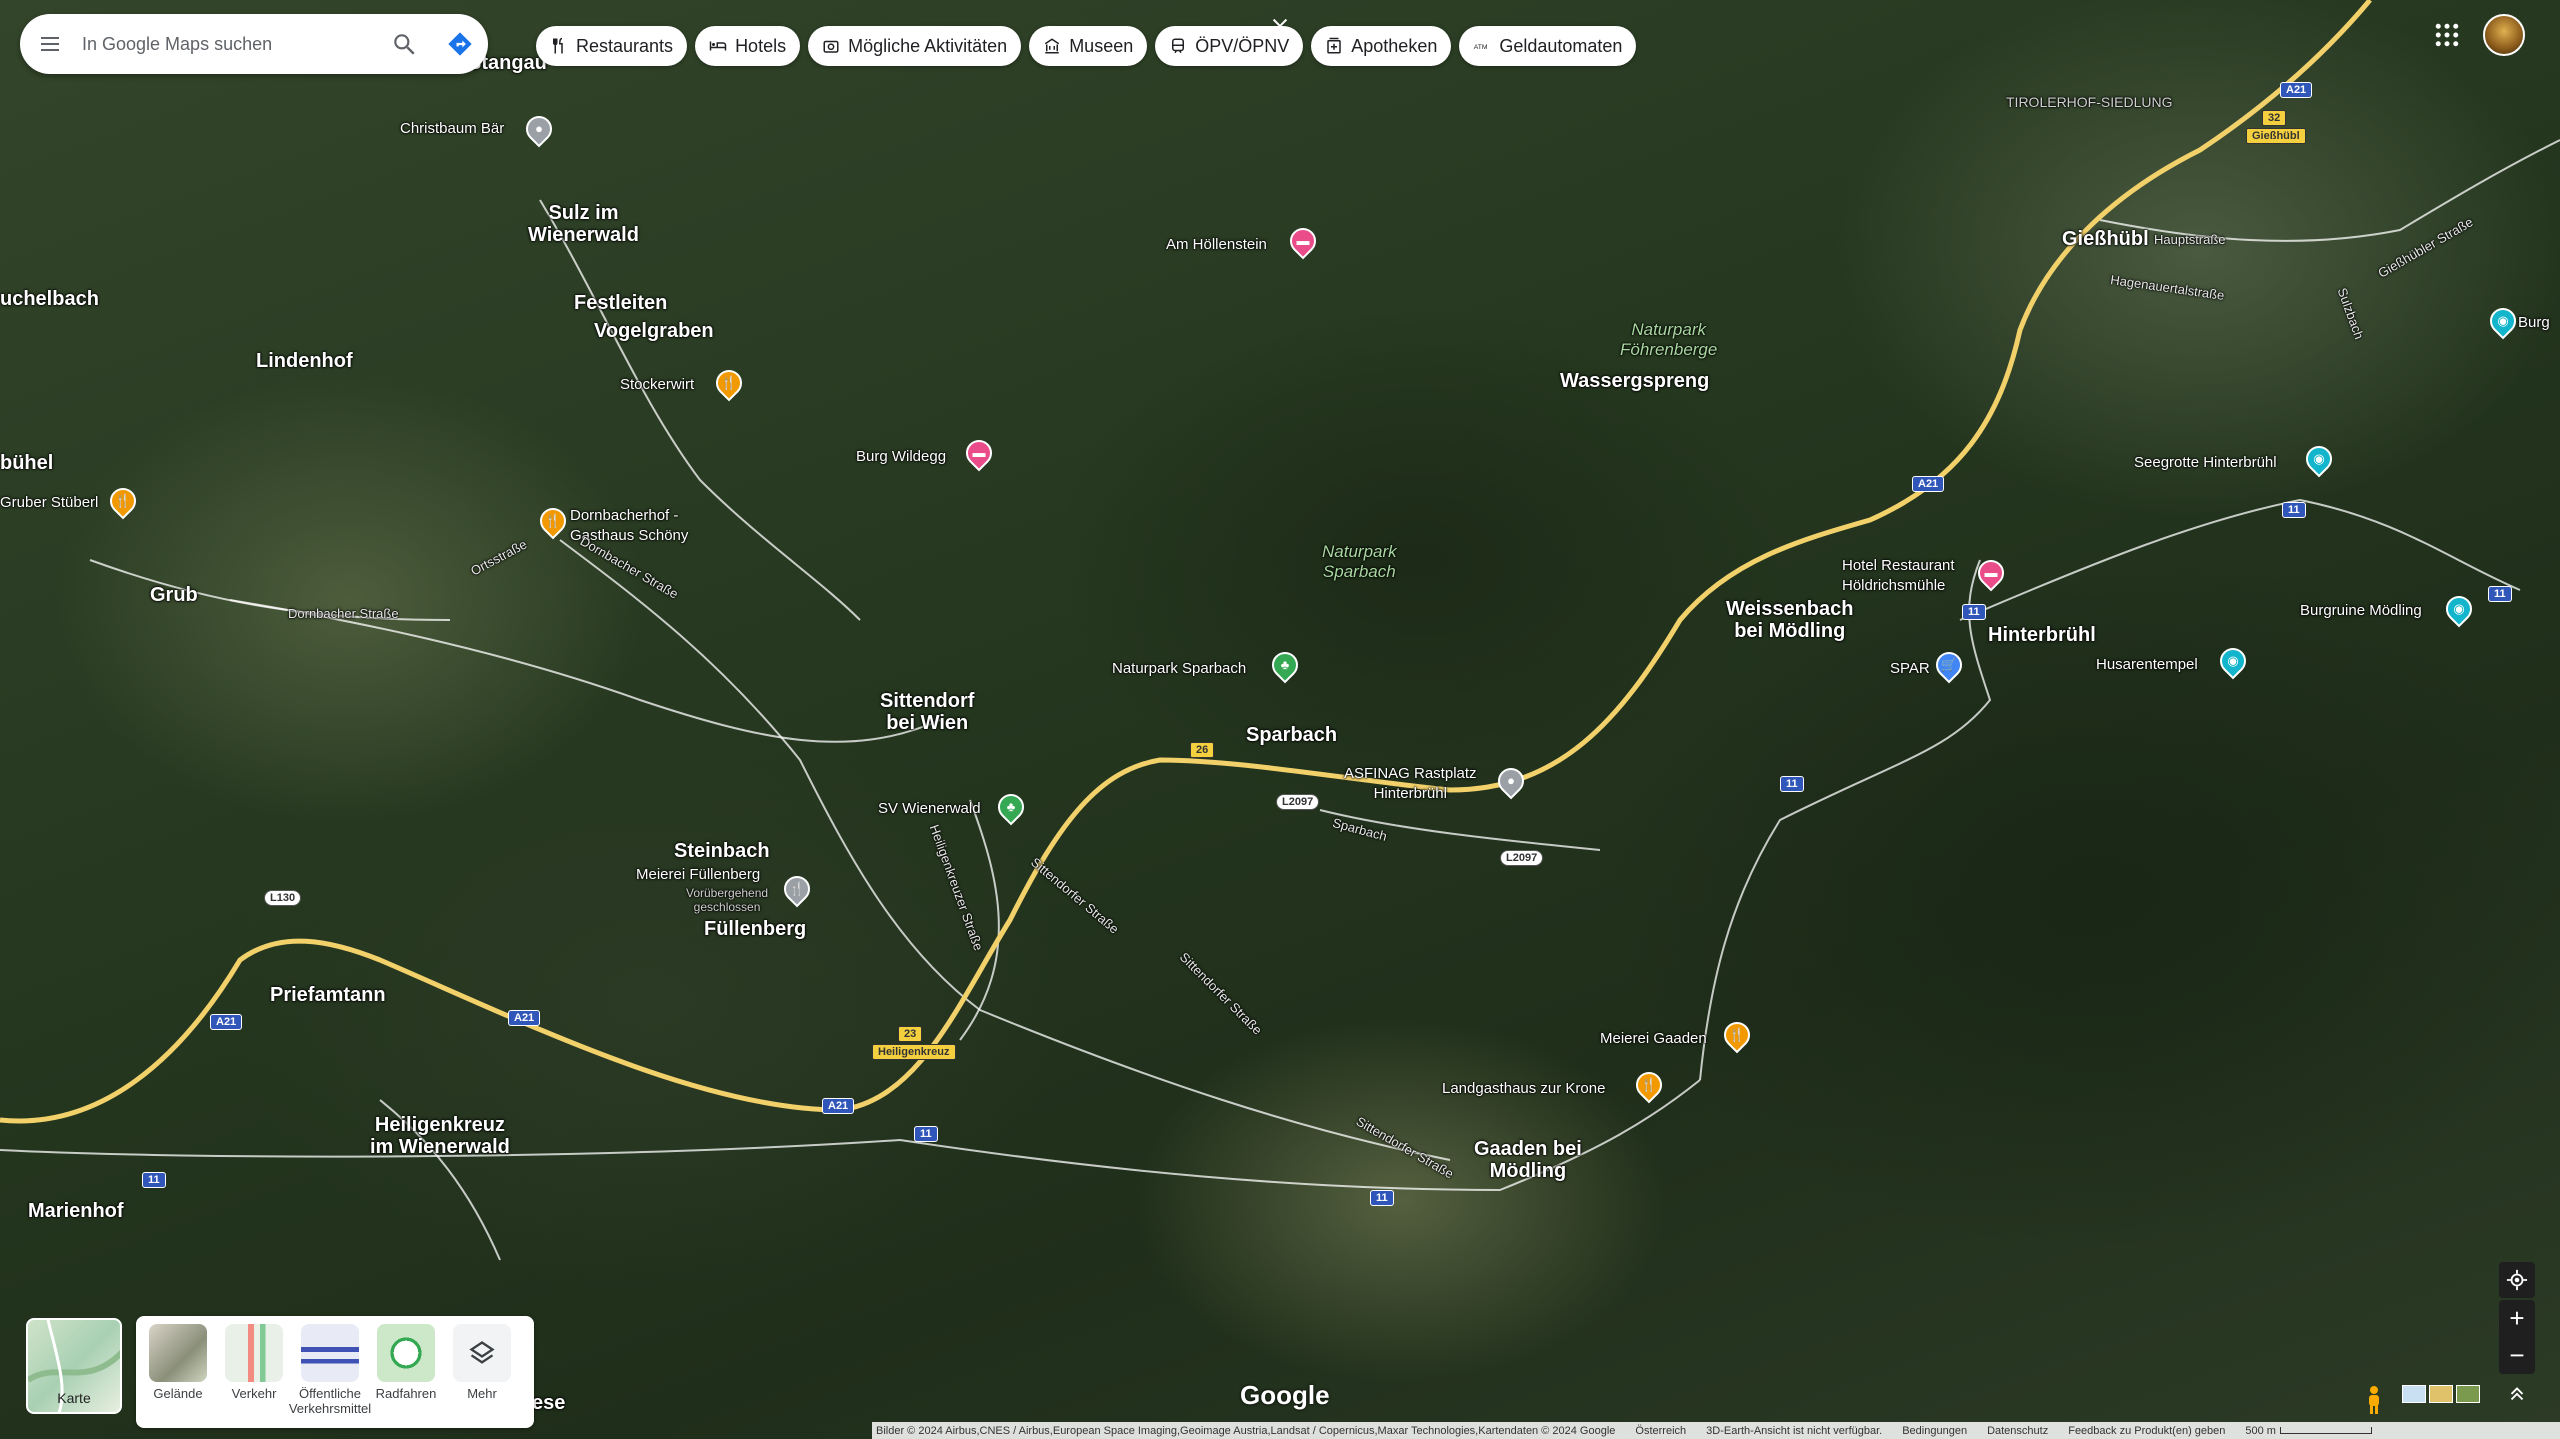 This screenshot has height=1439, width=2560. I want to click on chevron-up-icon, so click(2517, 1394).